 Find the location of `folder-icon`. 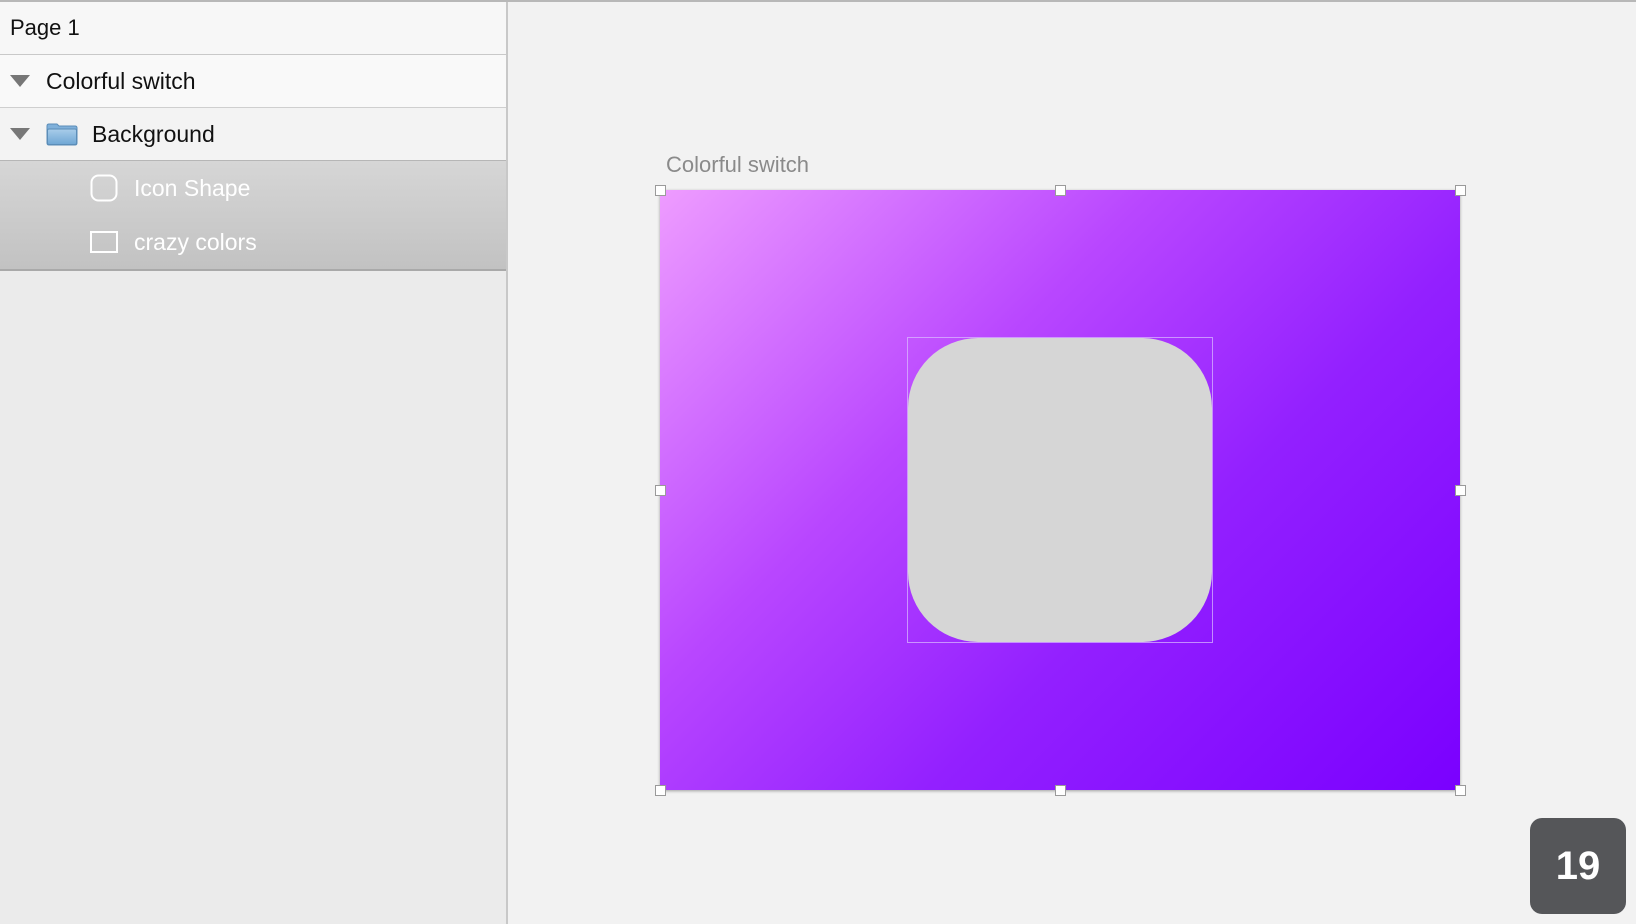

folder-icon is located at coordinates (62, 134).